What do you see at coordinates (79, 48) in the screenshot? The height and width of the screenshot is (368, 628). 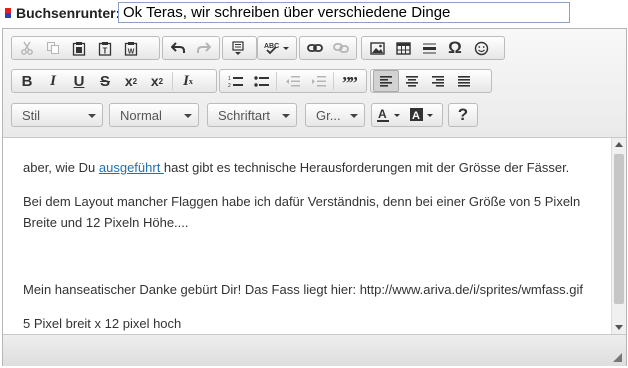 I see `paste-icon` at bounding box center [79, 48].